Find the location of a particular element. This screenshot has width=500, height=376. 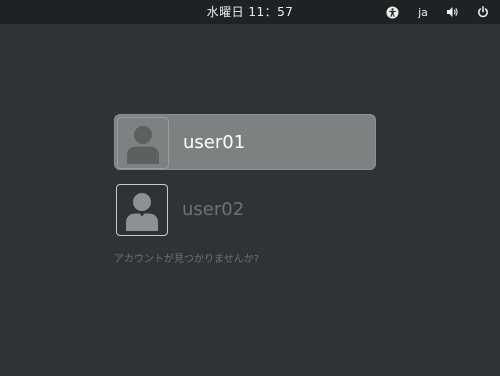

accessibility-icon is located at coordinates (392, 12).